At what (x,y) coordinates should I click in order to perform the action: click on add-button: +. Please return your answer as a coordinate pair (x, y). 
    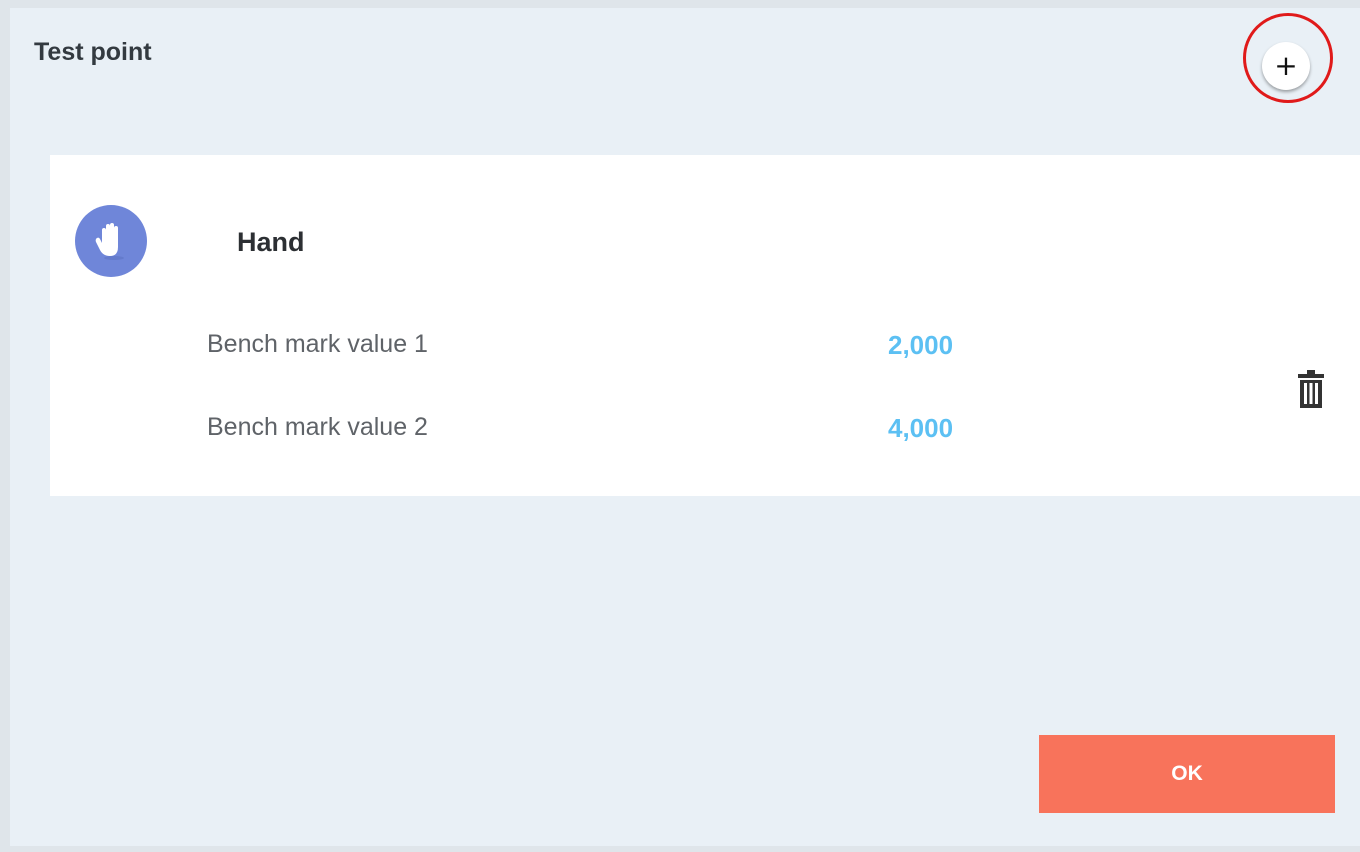
    Looking at the image, I should click on (1286, 66).